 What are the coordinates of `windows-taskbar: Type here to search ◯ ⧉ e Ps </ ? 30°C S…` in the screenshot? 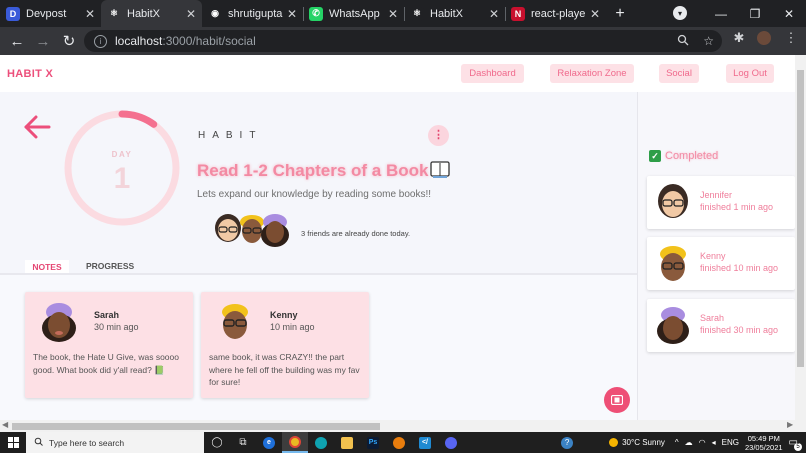 It's located at (403, 442).